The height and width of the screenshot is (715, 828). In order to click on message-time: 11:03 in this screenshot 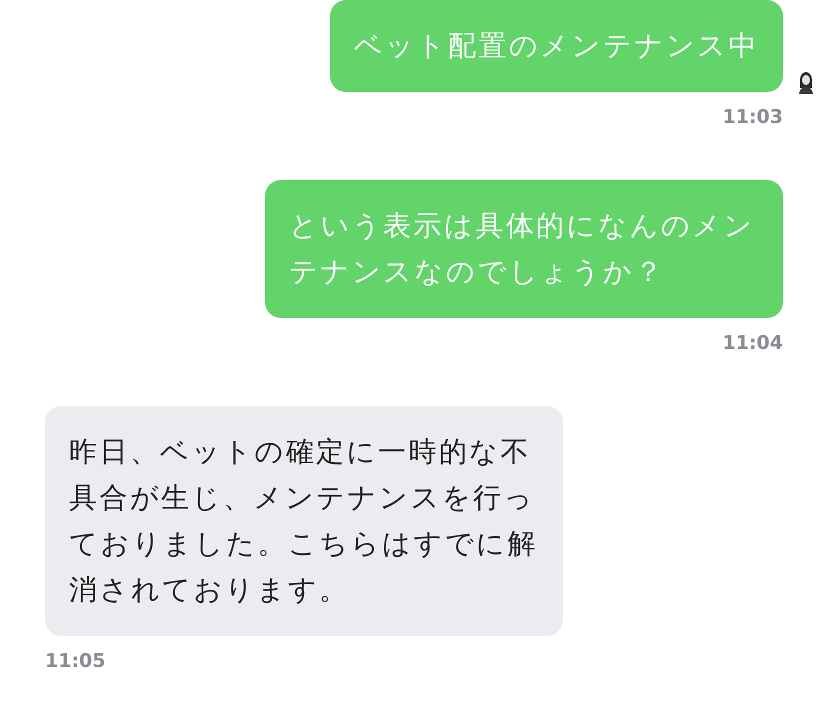, I will do `click(752, 117)`.